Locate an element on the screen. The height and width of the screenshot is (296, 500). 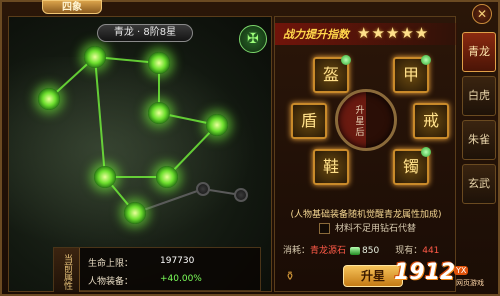
equipment-slot-shield: 盾 is located at coordinates (309, 121).